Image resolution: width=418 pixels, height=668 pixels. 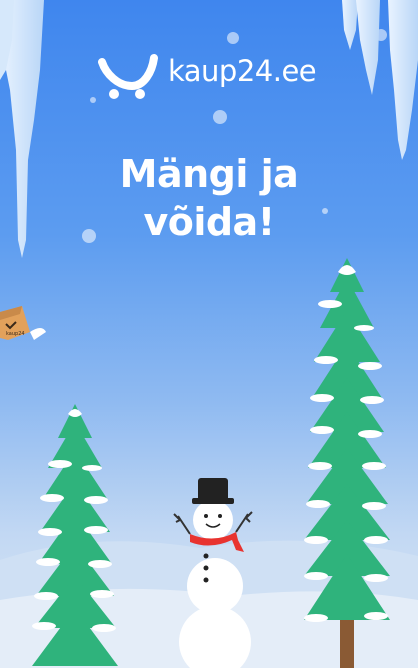 What do you see at coordinates (209, 222) in the screenshot?
I see `headline-line-2: võida!` at bounding box center [209, 222].